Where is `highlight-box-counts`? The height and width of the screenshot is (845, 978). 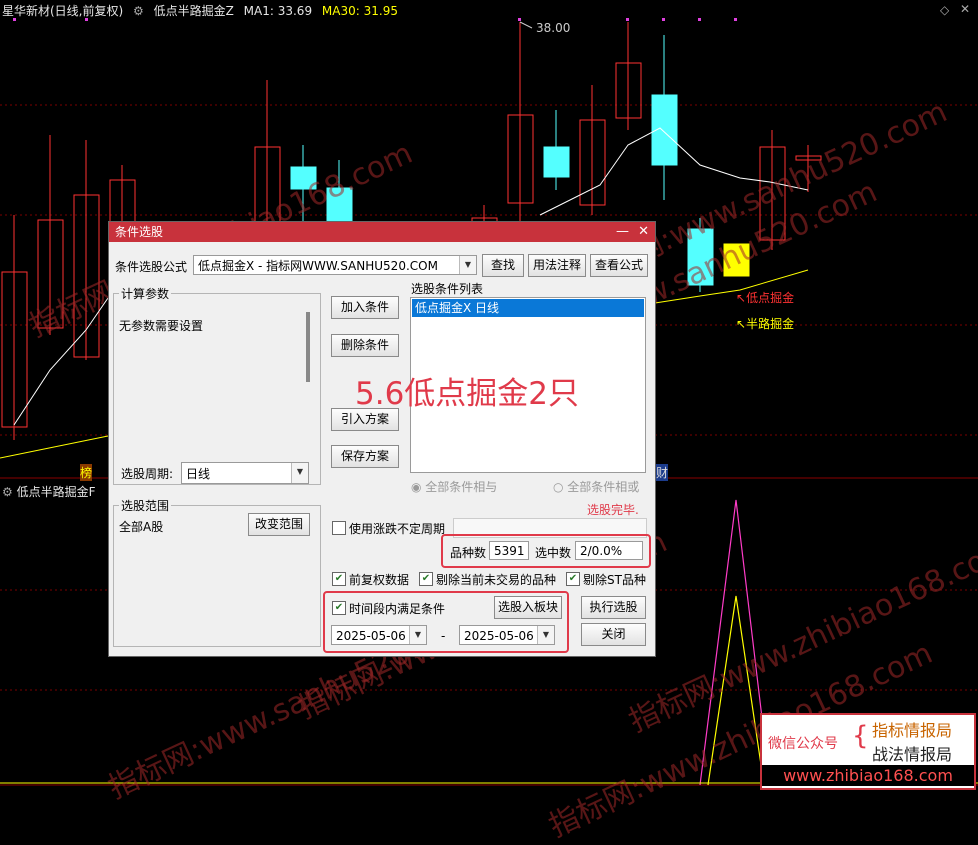 highlight-box-counts is located at coordinates (546, 551).